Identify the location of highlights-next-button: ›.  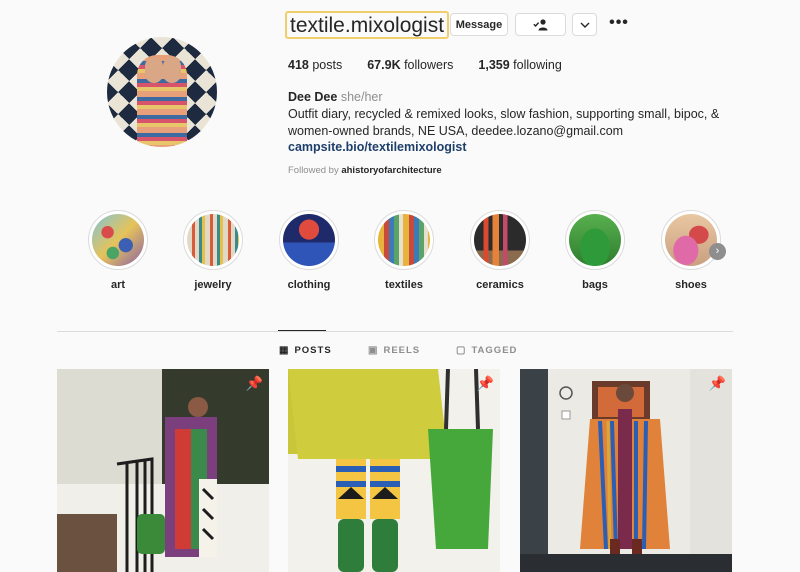
(717, 251).